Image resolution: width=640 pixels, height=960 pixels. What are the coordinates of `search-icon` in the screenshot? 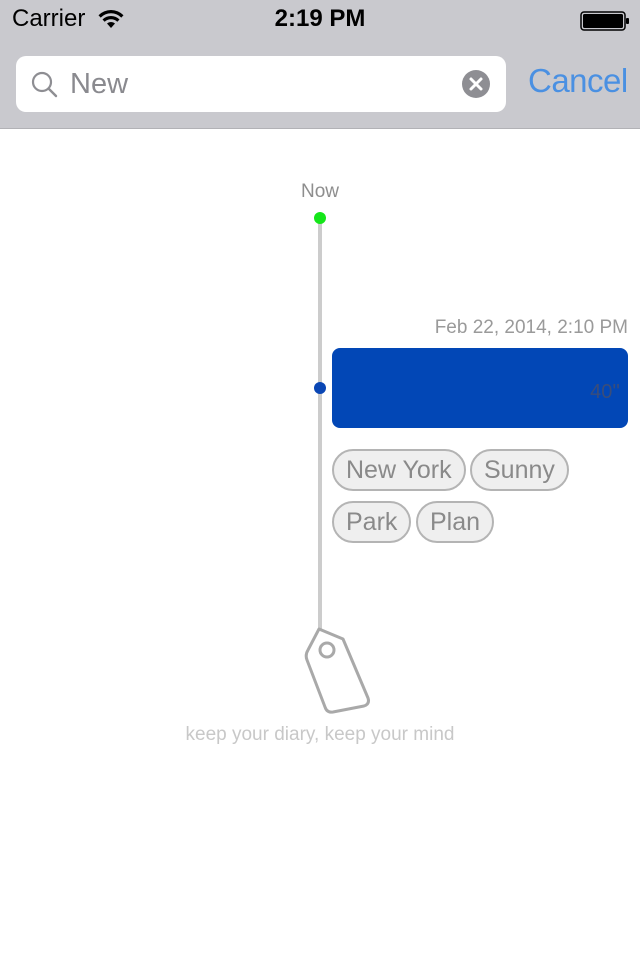 It's located at (44, 84).